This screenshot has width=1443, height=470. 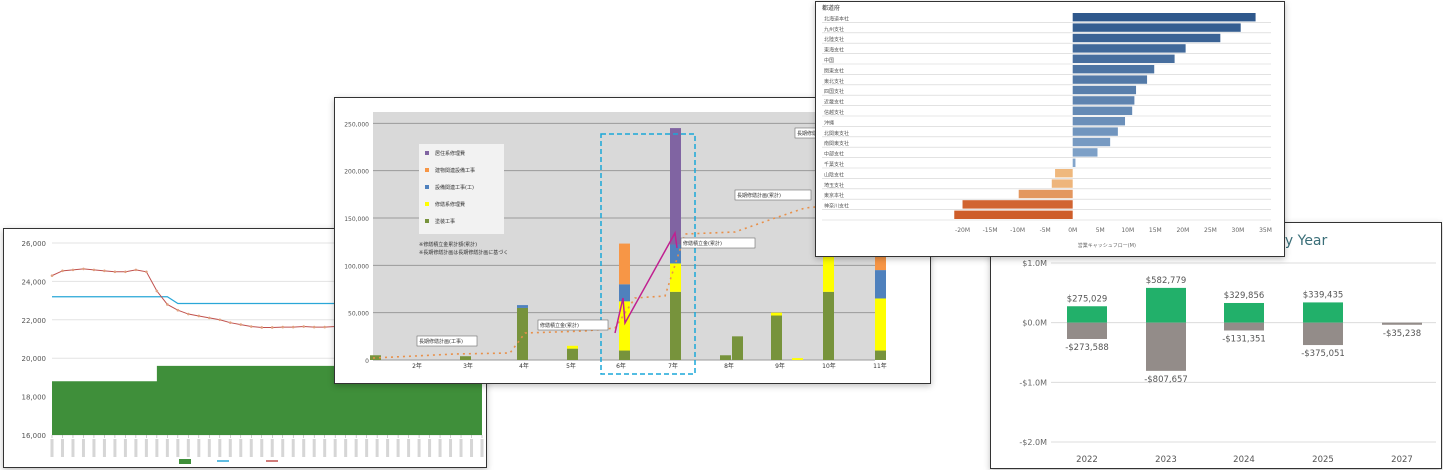 What do you see at coordinates (1087, 348) in the screenshot?
I see `bar-label-negative: -$273,588` at bounding box center [1087, 348].